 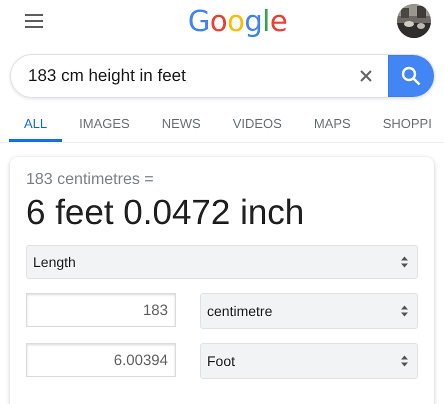 I want to click on logo: Google, so click(x=238, y=21).